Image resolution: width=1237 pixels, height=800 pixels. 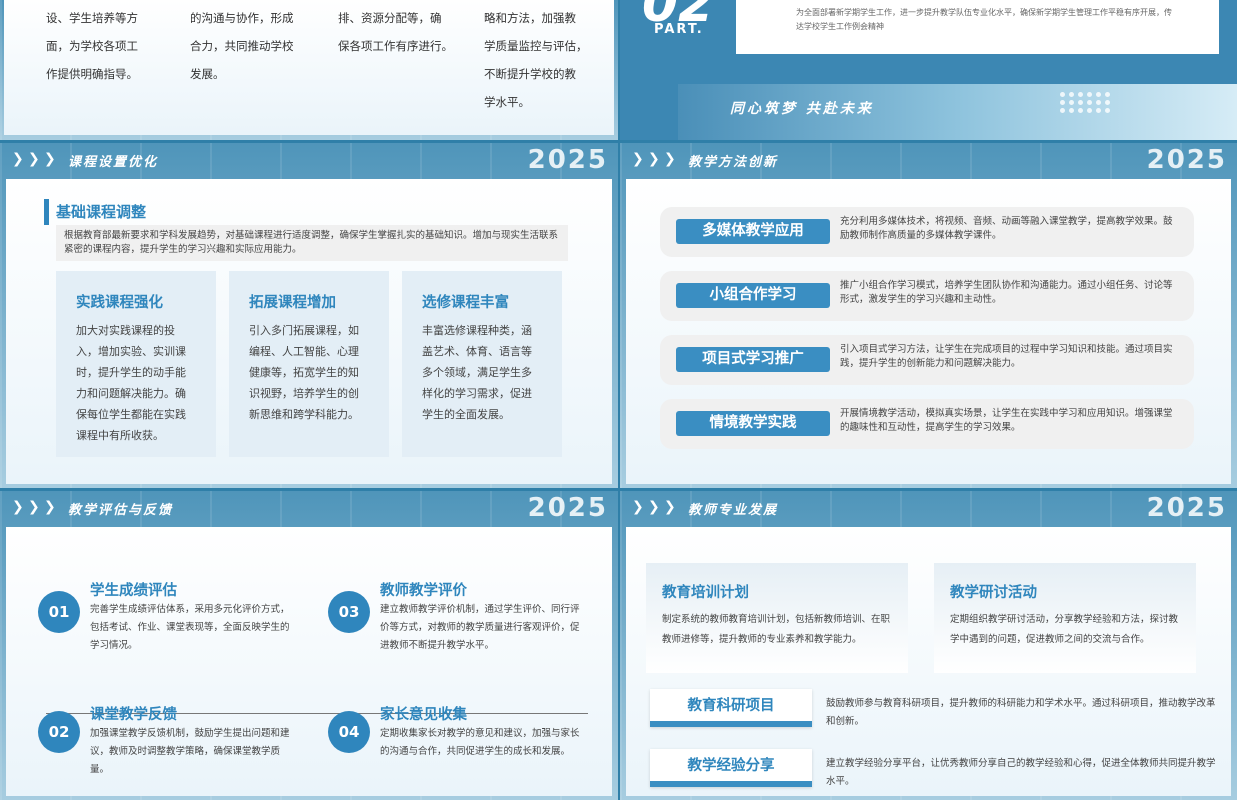 I want to click on column-line: 面，为学校各项工, so click(x=92, y=46).